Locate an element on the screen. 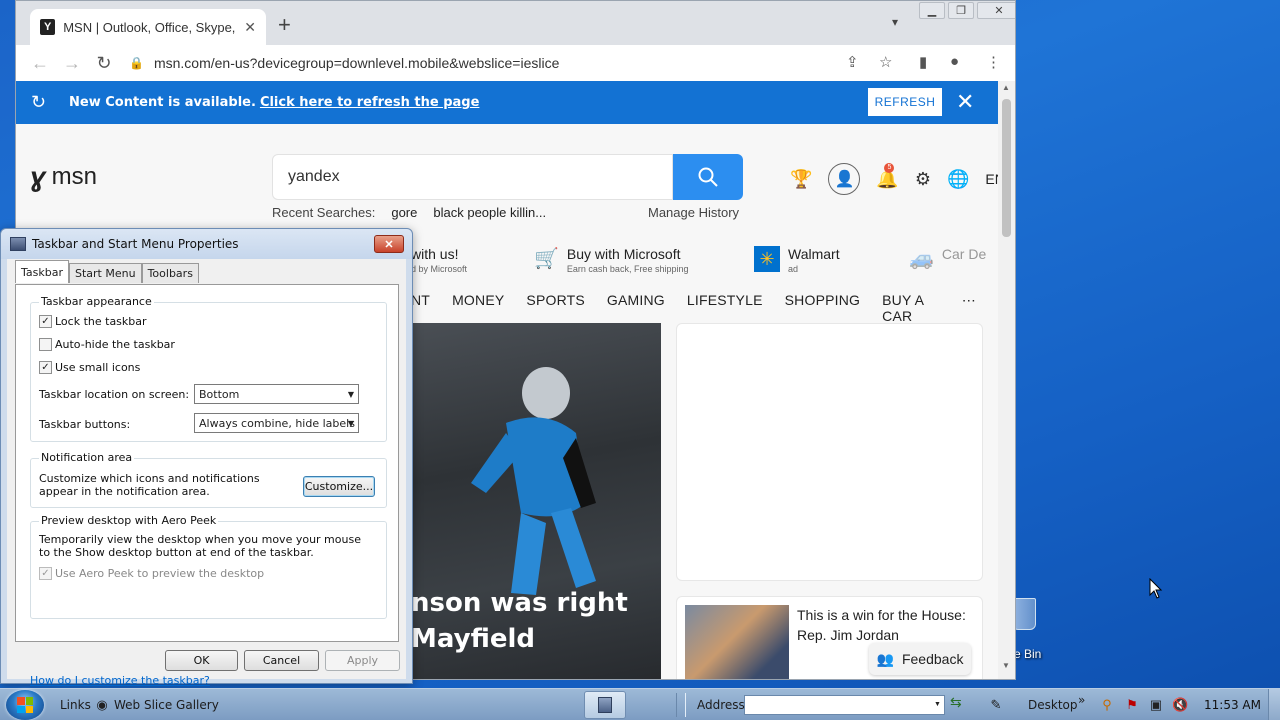  feedback-button: 👥 Feedback is located at coordinates (920, 659).